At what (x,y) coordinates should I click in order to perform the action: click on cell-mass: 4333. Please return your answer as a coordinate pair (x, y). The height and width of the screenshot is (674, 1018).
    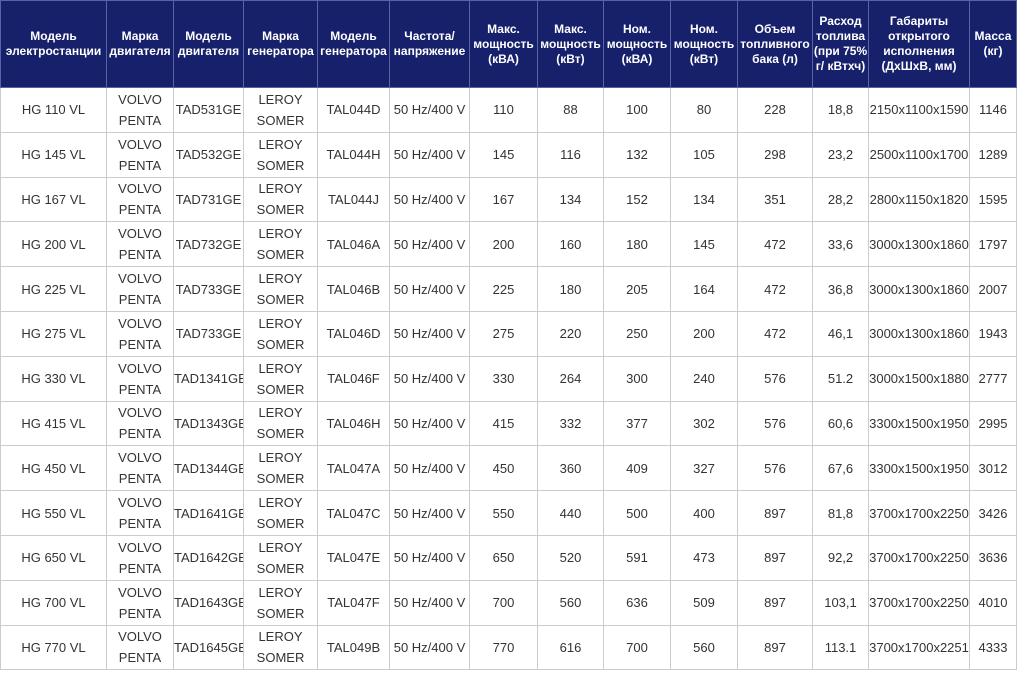
    Looking at the image, I should click on (993, 647).